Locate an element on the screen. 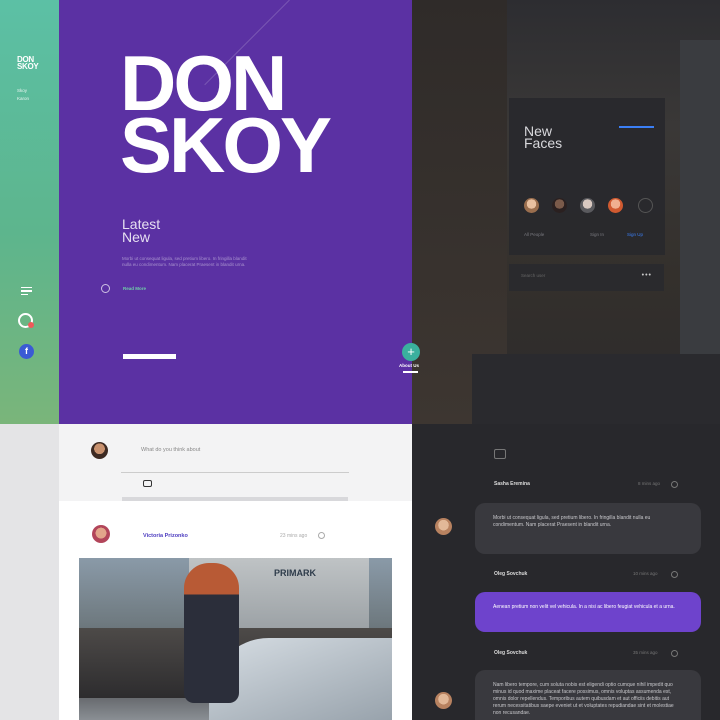  post-author: Victoria Prizonko is located at coordinates (165, 536).